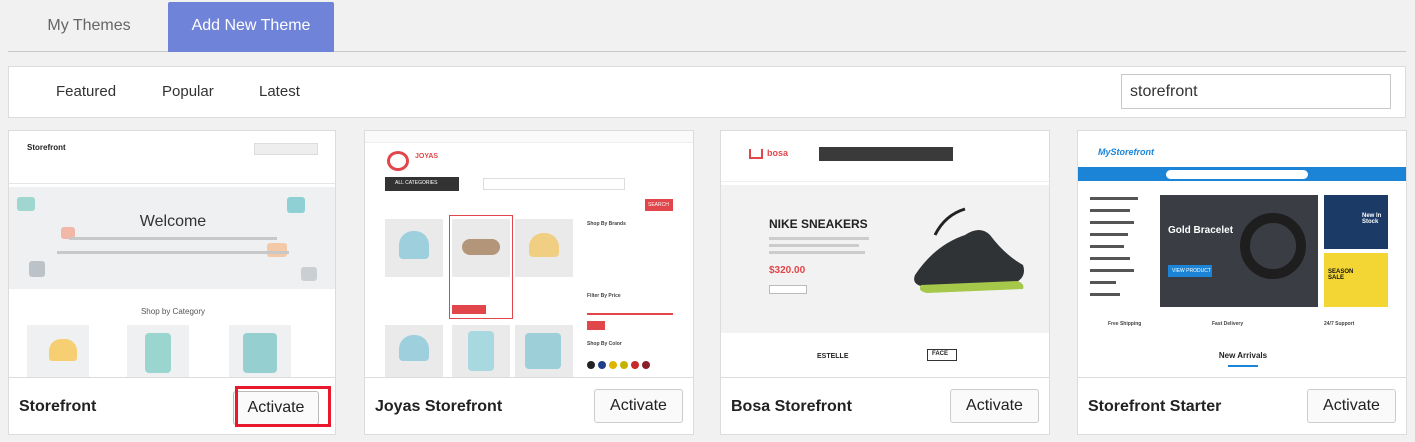 The image size is (1415, 442). I want to click on preview-search, so click(286, 149).